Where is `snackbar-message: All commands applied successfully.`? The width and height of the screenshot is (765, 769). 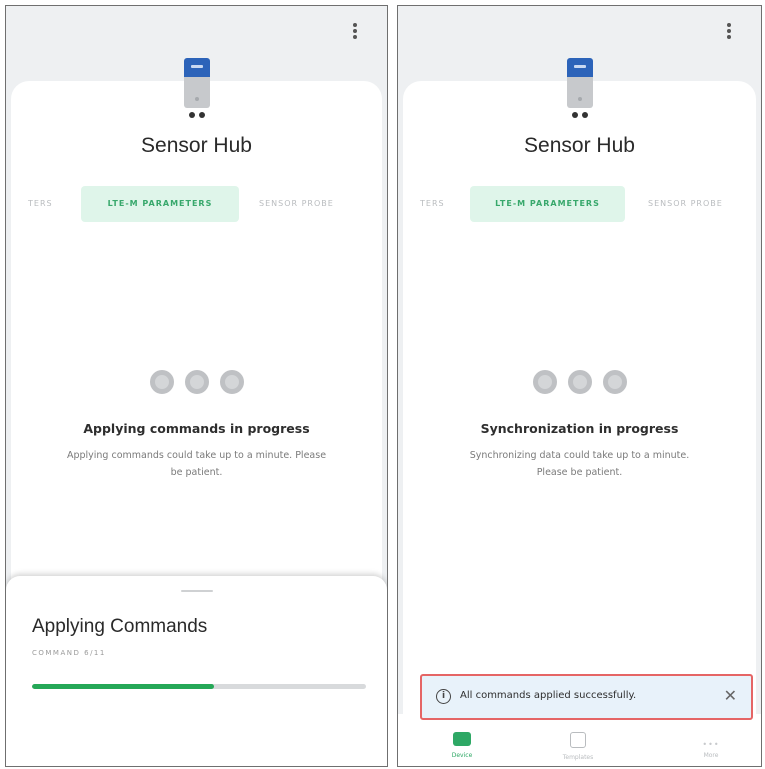
snackbar-message: All commands applied successfully. is located at coordinates (548, 695).